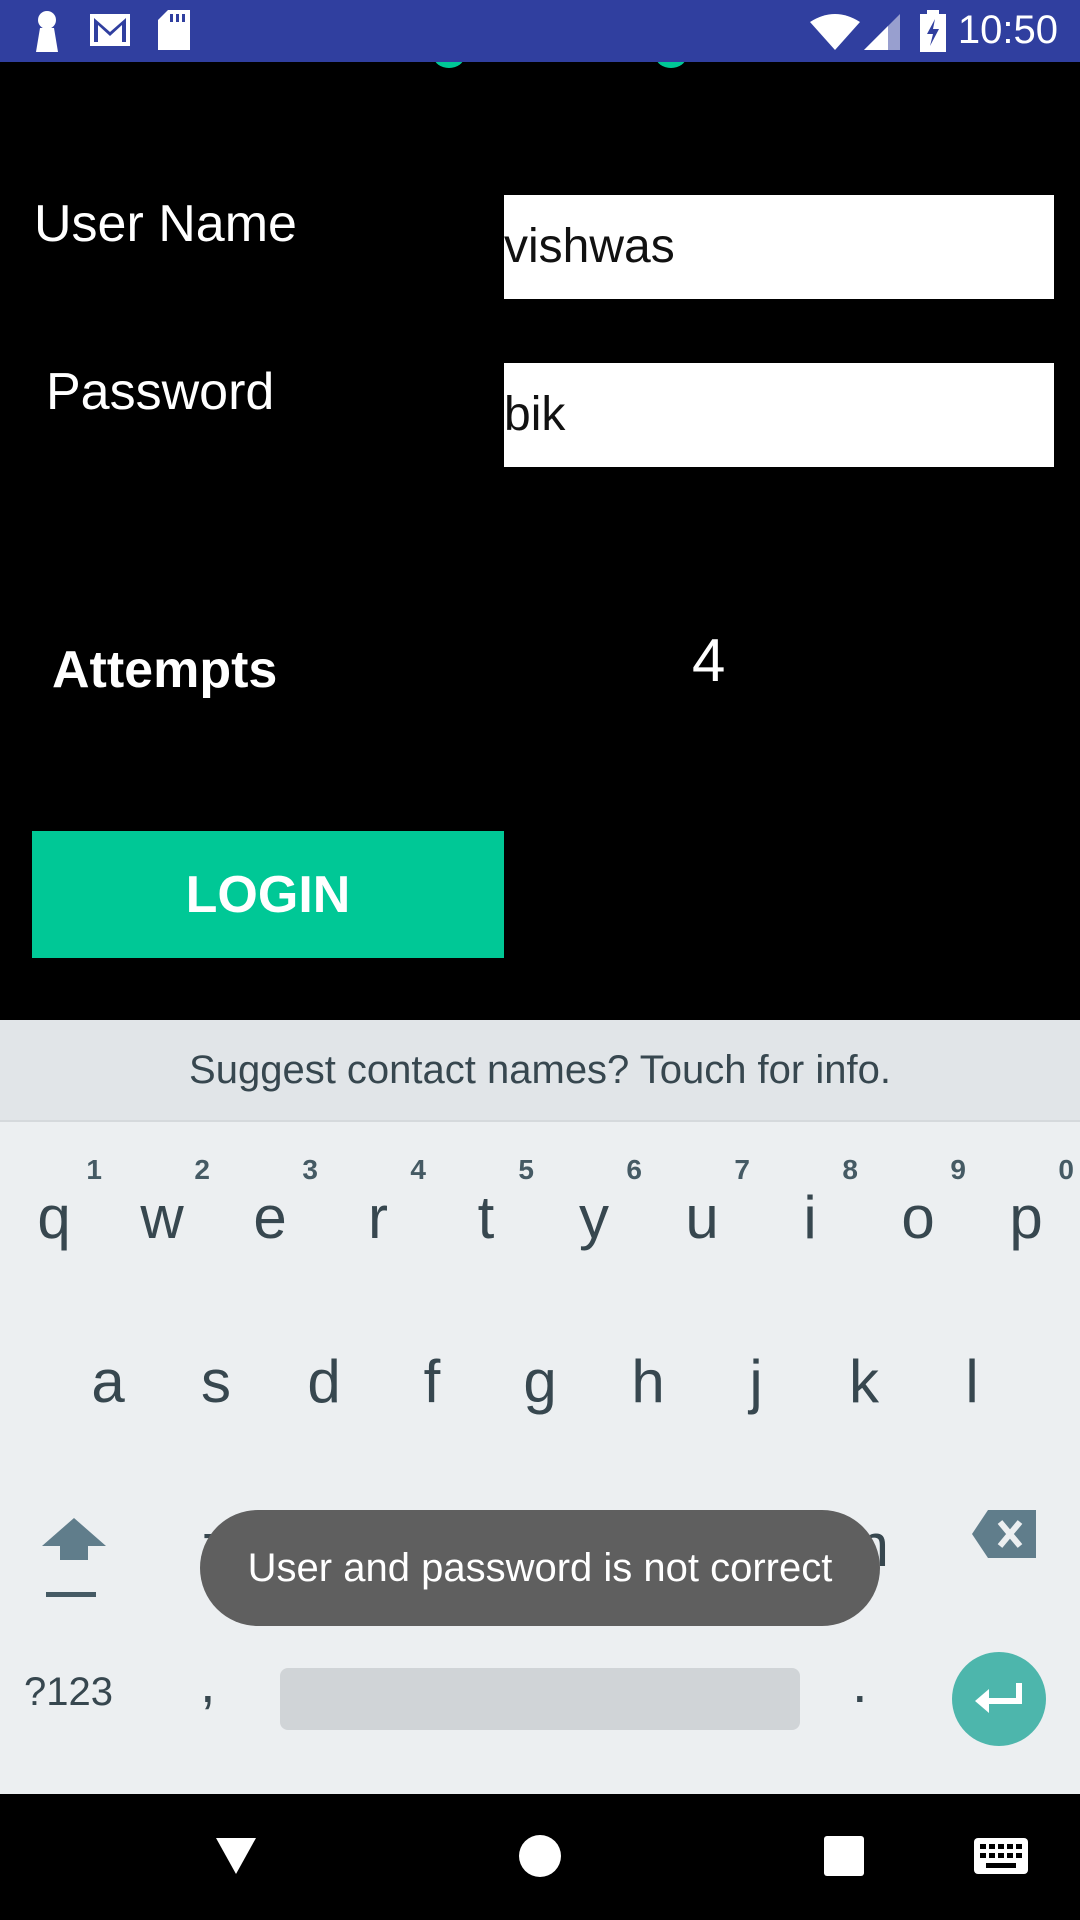 This screenshot has height=1920, width=1080. What do you see at coordinates (94, 1169) in the screenshot?
I see `key-hint: 1` at bounding box center [94, 1169].